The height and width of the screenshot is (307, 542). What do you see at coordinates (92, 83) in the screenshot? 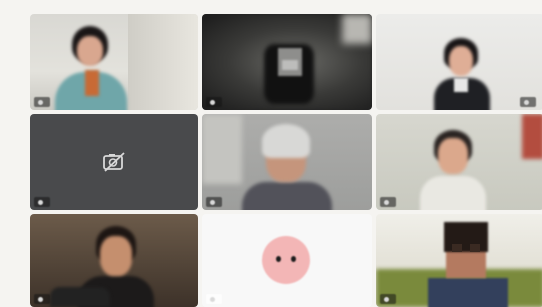
I see `participant-scarf` at bounding box center [92, 83].